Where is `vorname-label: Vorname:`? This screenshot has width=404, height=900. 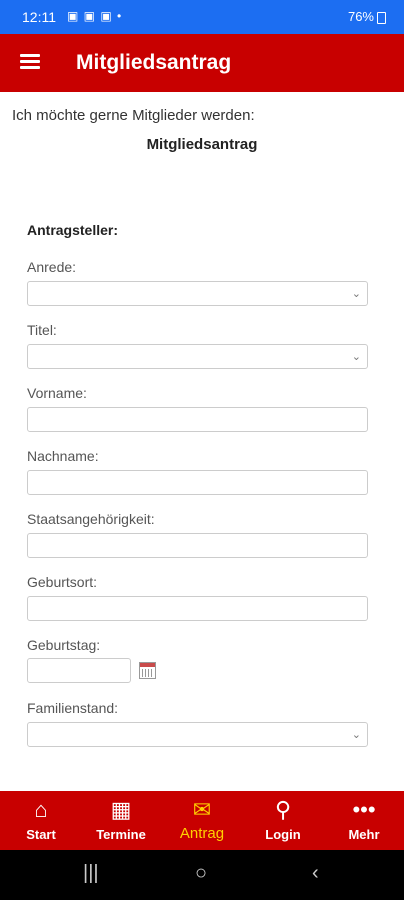 vorname-label: Vorname: is located at coordinates (57, 393).